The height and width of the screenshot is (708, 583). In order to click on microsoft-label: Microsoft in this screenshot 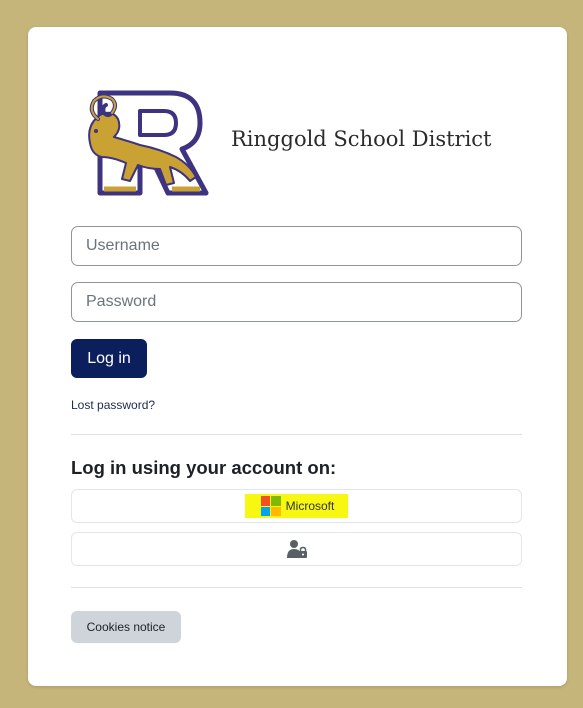, I will do `click(310, 506)`.